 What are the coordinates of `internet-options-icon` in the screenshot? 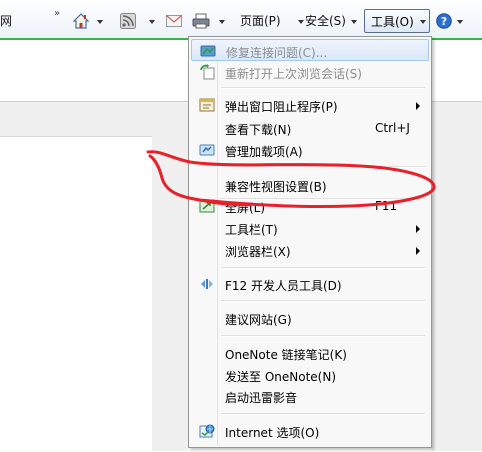 It's located at (207, 431).